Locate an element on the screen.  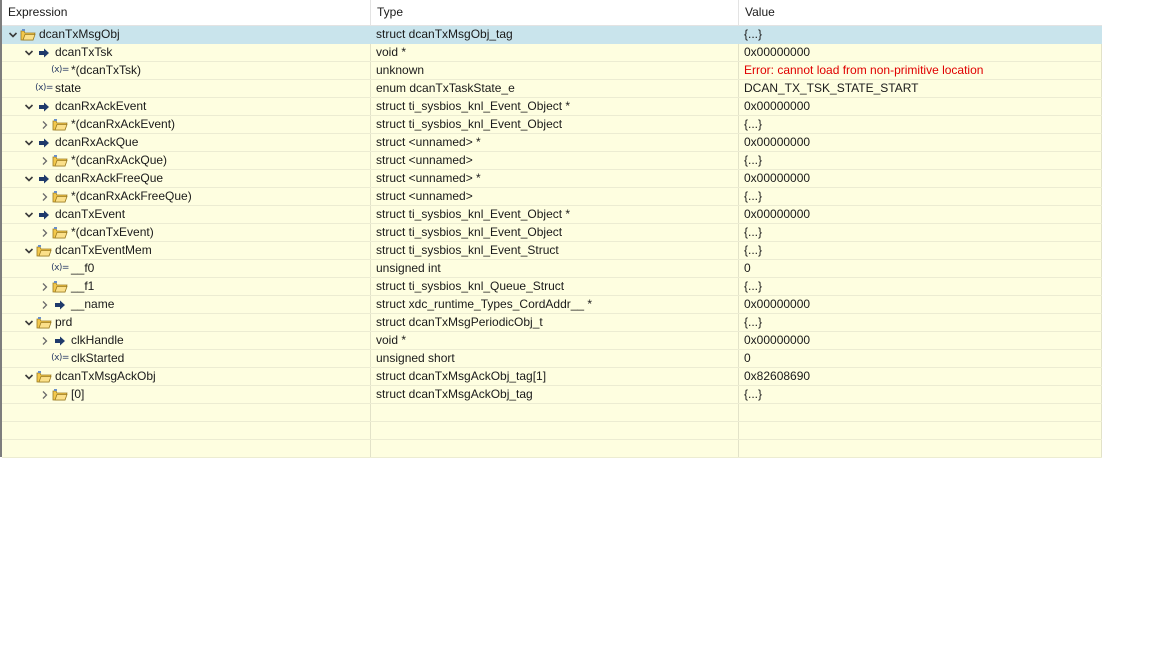
type-cell: struct ti_sysbios_knl_Event_Object * is located at coordinates (555, 214).